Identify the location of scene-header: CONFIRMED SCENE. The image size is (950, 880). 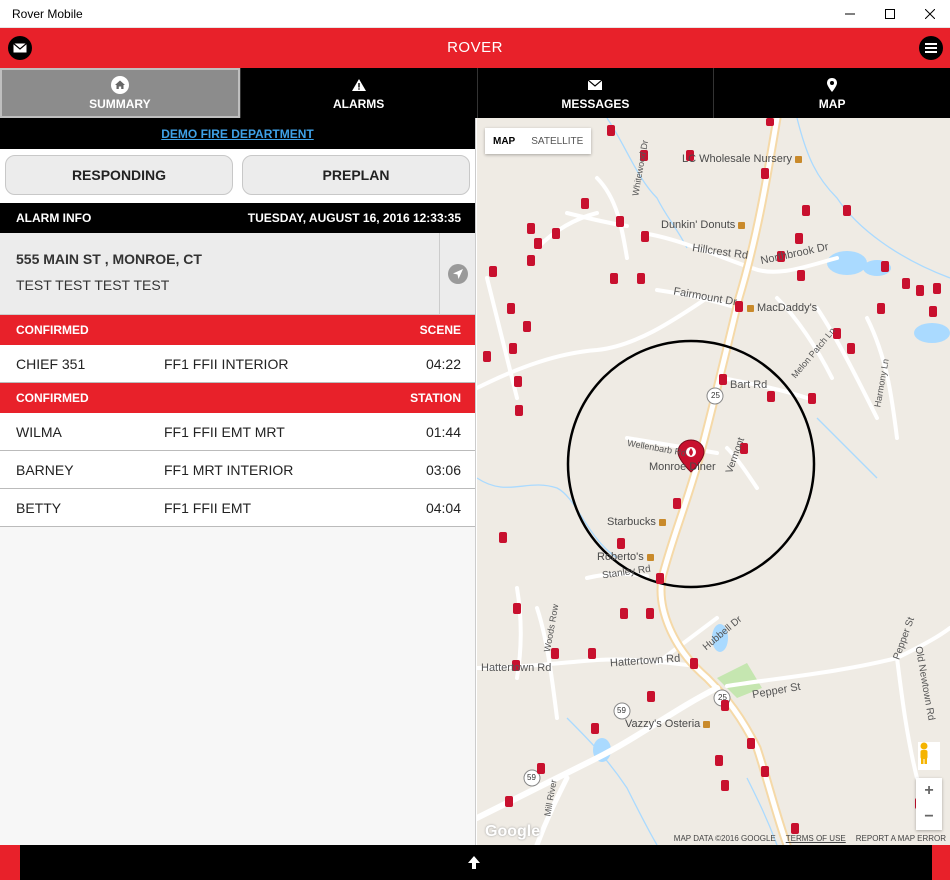
(237, 330).